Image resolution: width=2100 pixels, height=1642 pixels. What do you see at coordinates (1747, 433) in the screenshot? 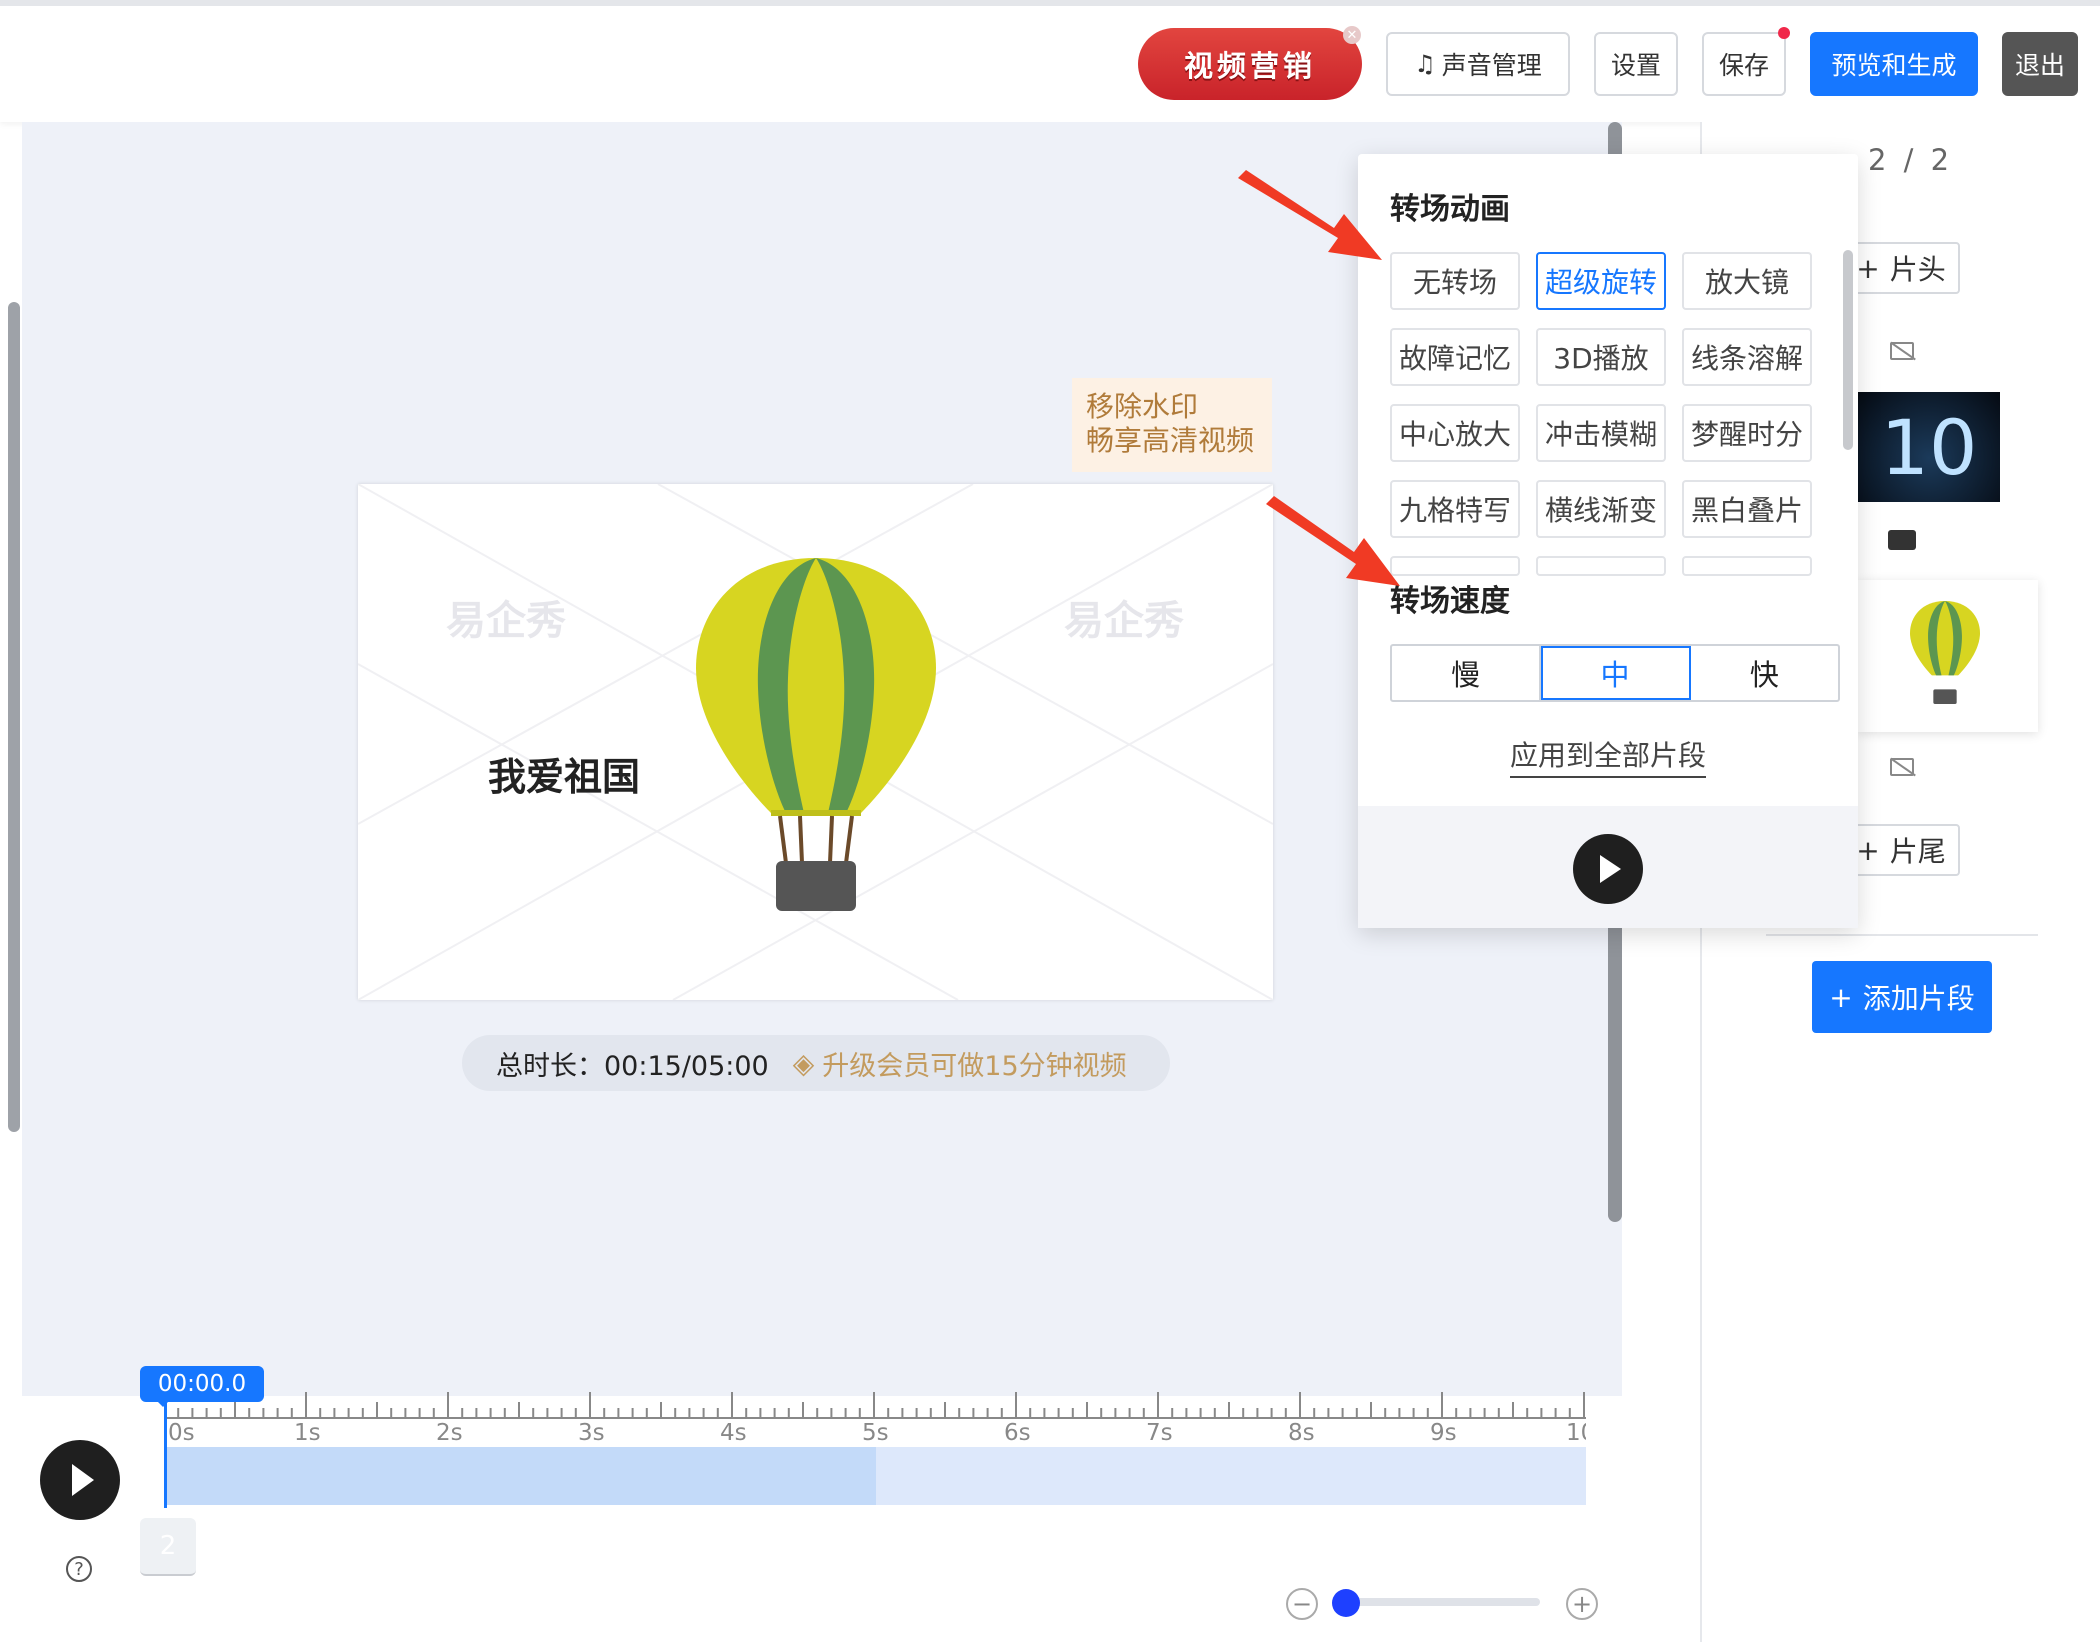
I see `transition-option: 梦醒时分` at bounding box center [1747, 433].